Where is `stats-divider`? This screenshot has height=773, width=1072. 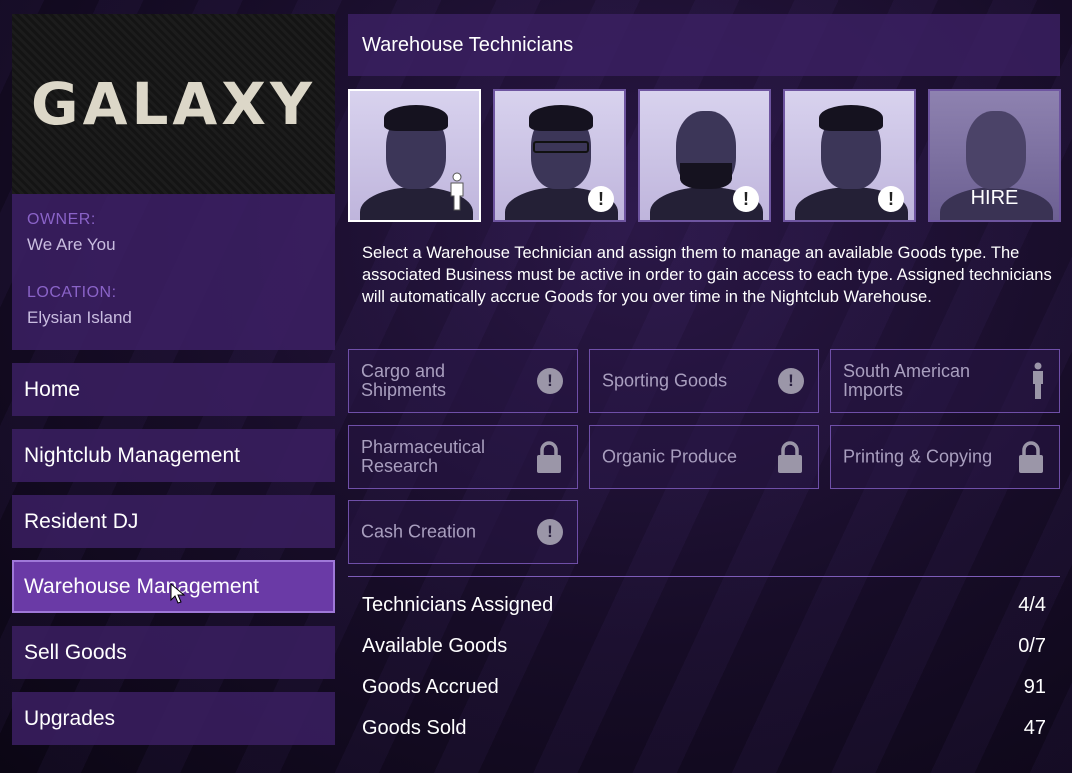 stats-divider is located at coordinates (704, 576).